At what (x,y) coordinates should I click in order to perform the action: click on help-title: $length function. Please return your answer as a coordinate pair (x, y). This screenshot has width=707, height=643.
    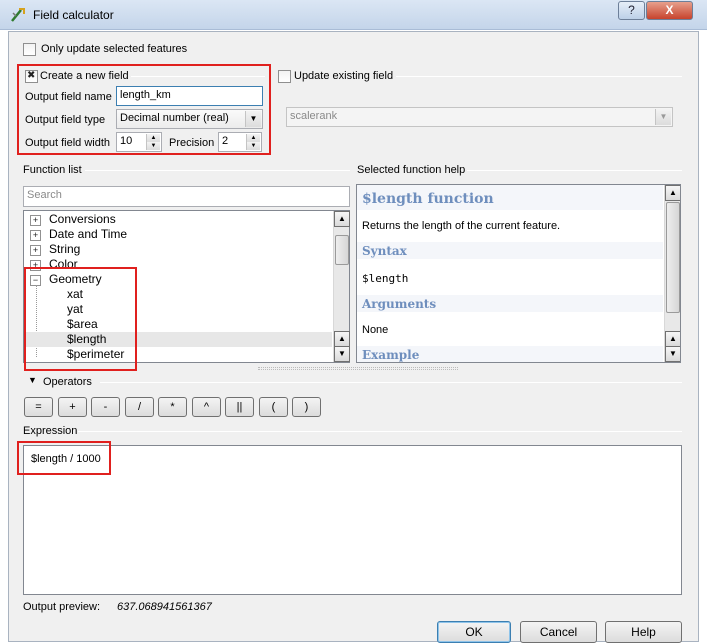
    Looking at the image, I should click on (510, 197).